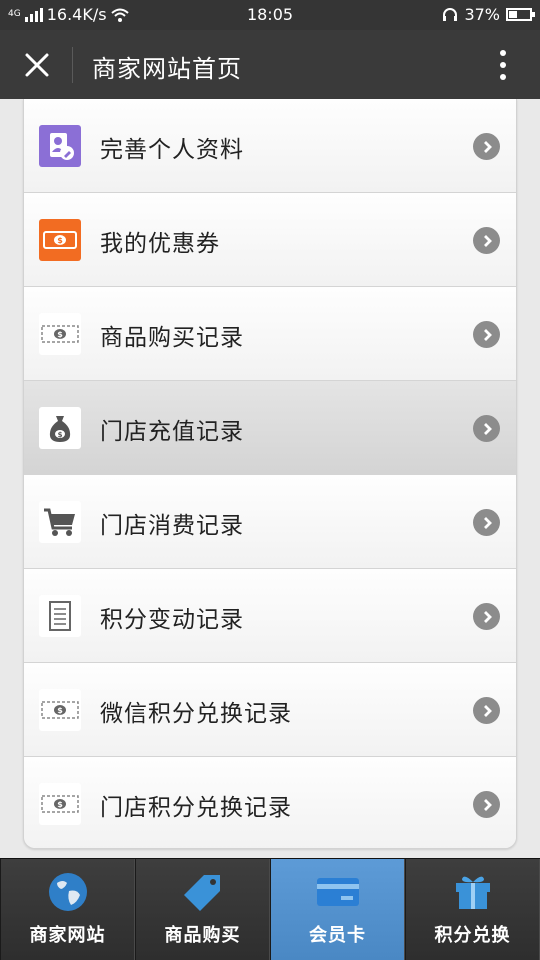 The width and height of the screenshot is (540, 960). I want to click on page-title: 商家网站首页, so click(167, 69).